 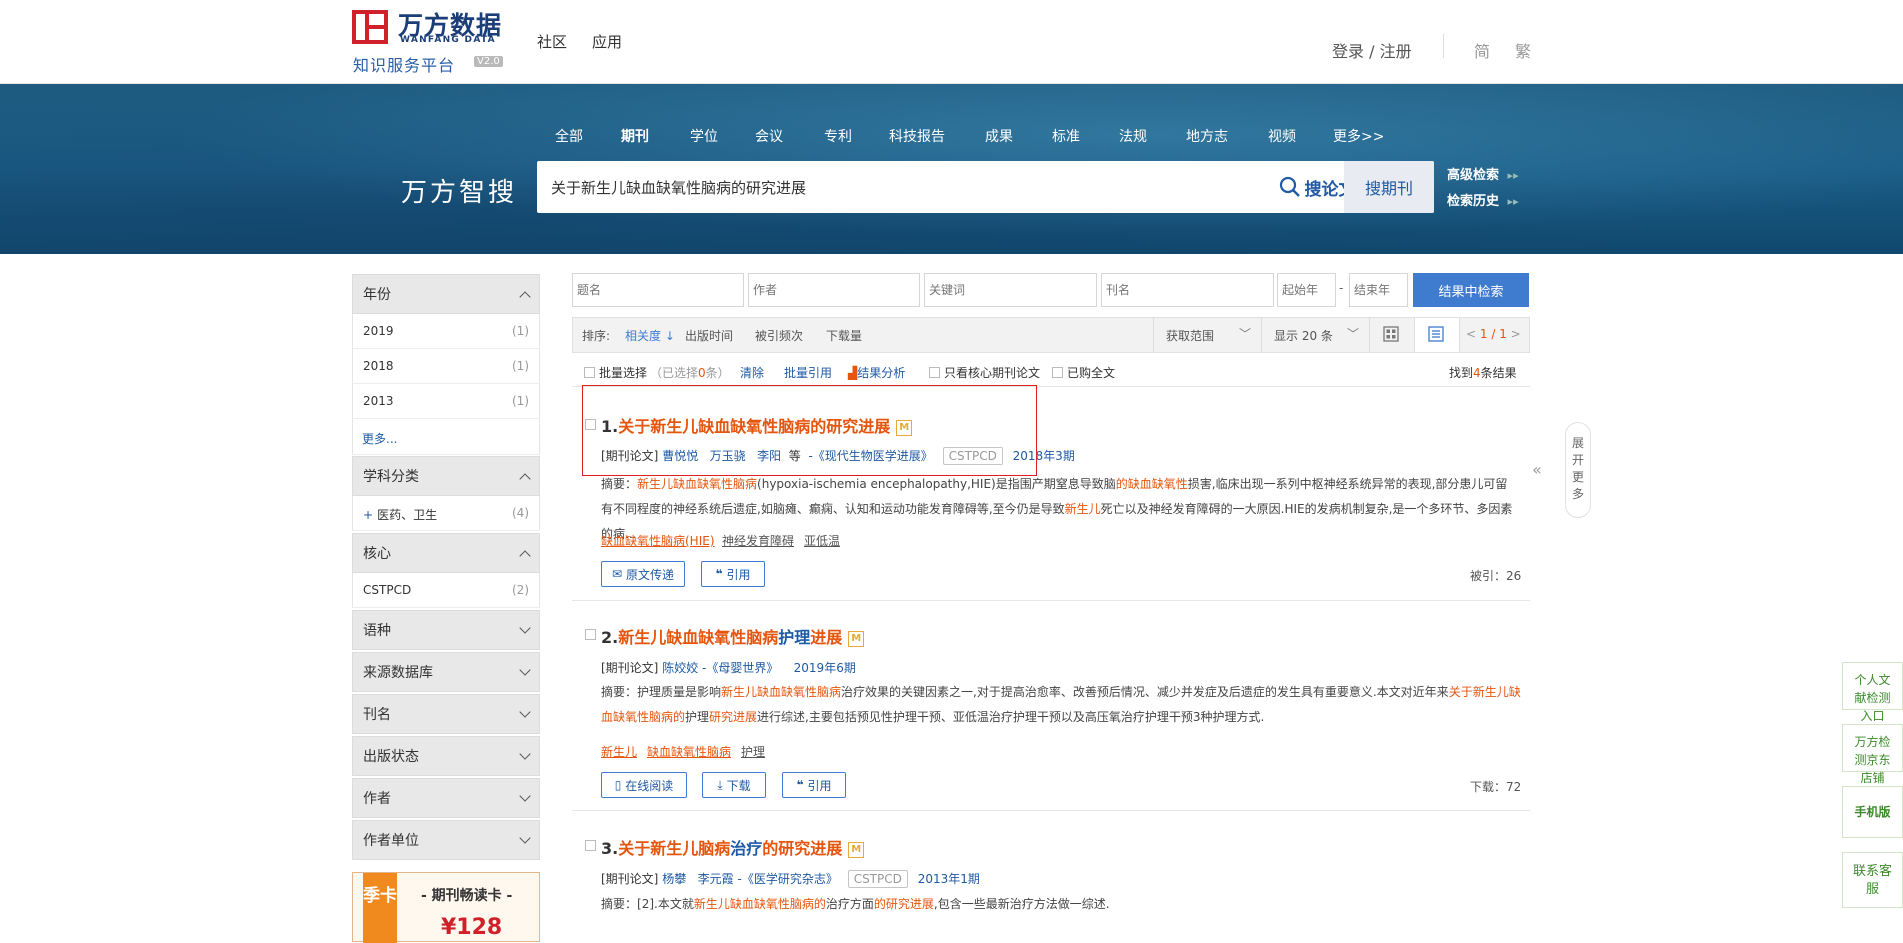 I want to click on journal-filter-input, so click(x=1187, y=290).